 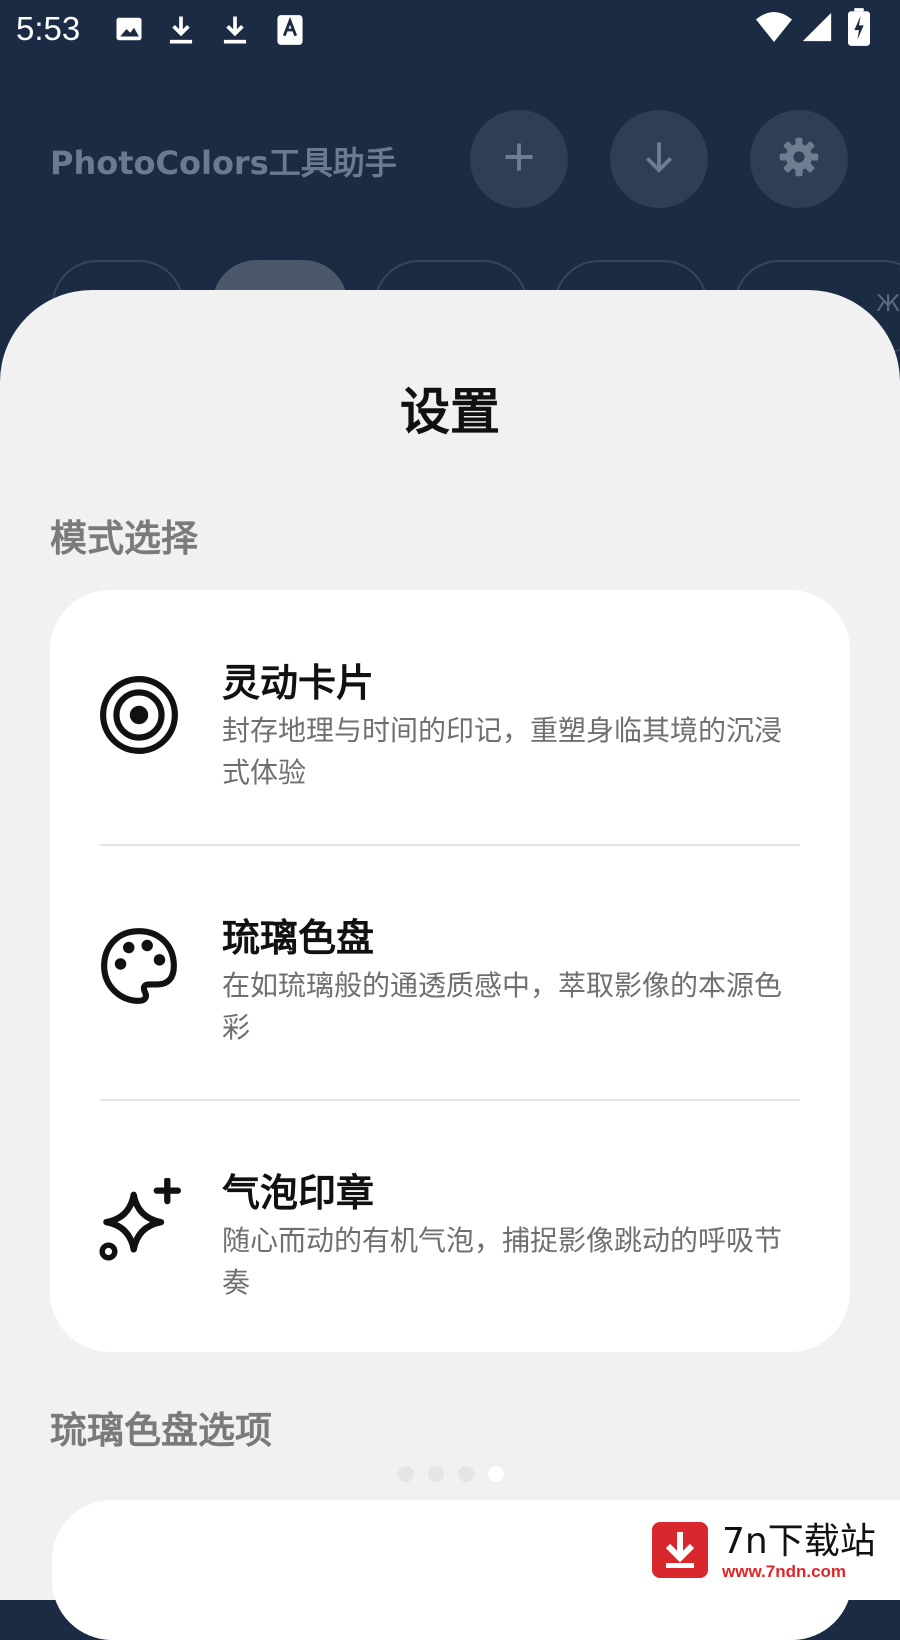 I want to click on mode-item-bubble-stamp: 气泡印章 随心而动的有机气泡，捕捉影像跳动的呼吸节奏, so click(x=450, y=1227).